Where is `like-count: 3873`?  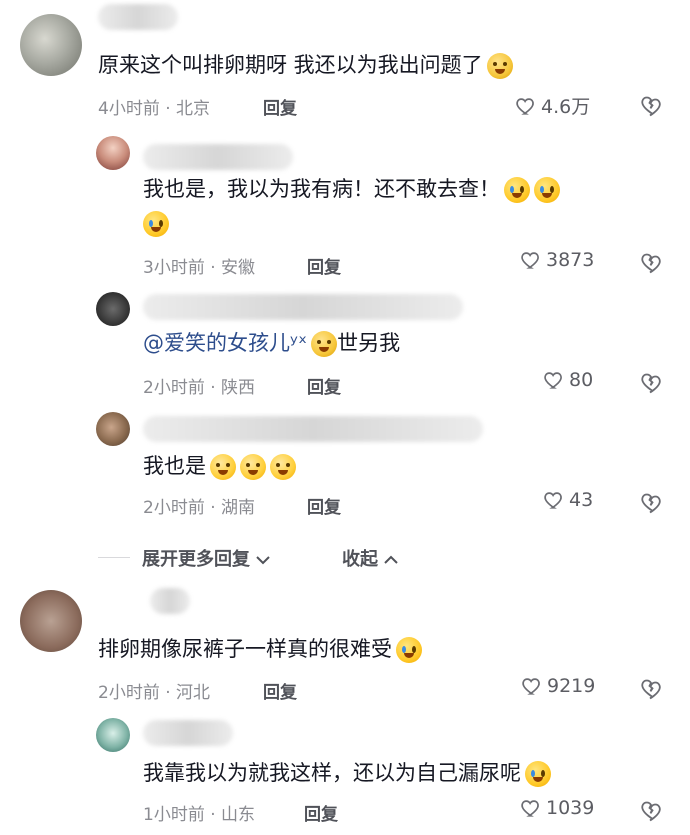 like-count: 3873 is located at coordinates (570, 260).